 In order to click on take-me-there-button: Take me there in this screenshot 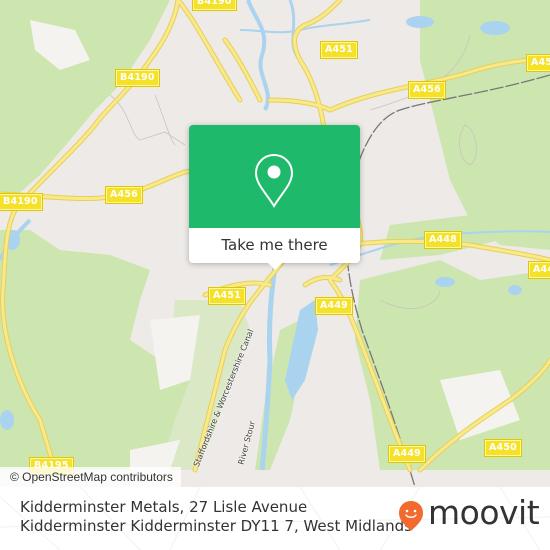, I will do `click(274, 245)`.